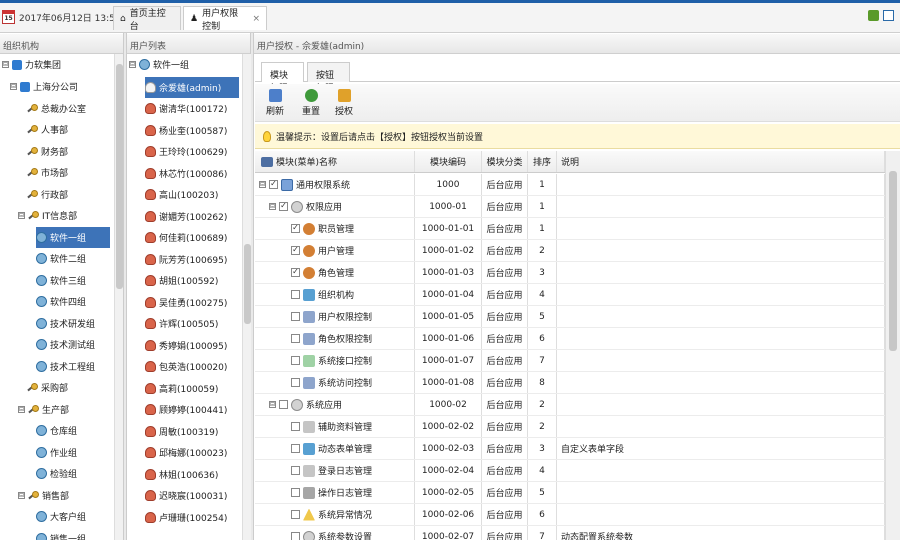 This screenshot has width=900, height=540. Describe the element at coordinates (73, 323) in the screenshot. I see `tree-node-rd: 技术研发组` at that location.